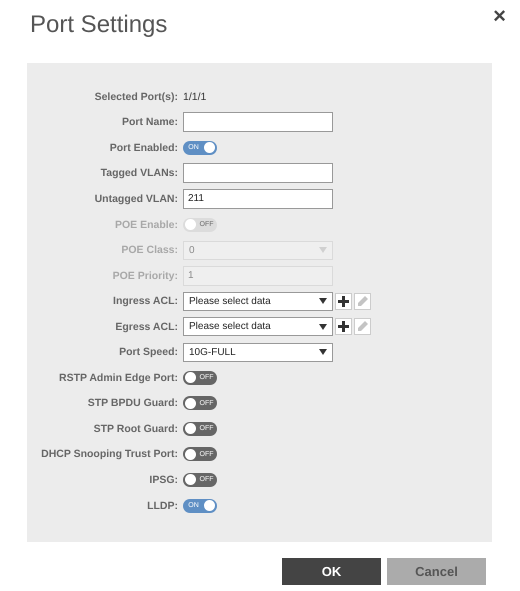 The height and width of the screenshot is (591, 520). I want to click on field-label: DHCP Snooping Trust Port:, so click(109, 454).